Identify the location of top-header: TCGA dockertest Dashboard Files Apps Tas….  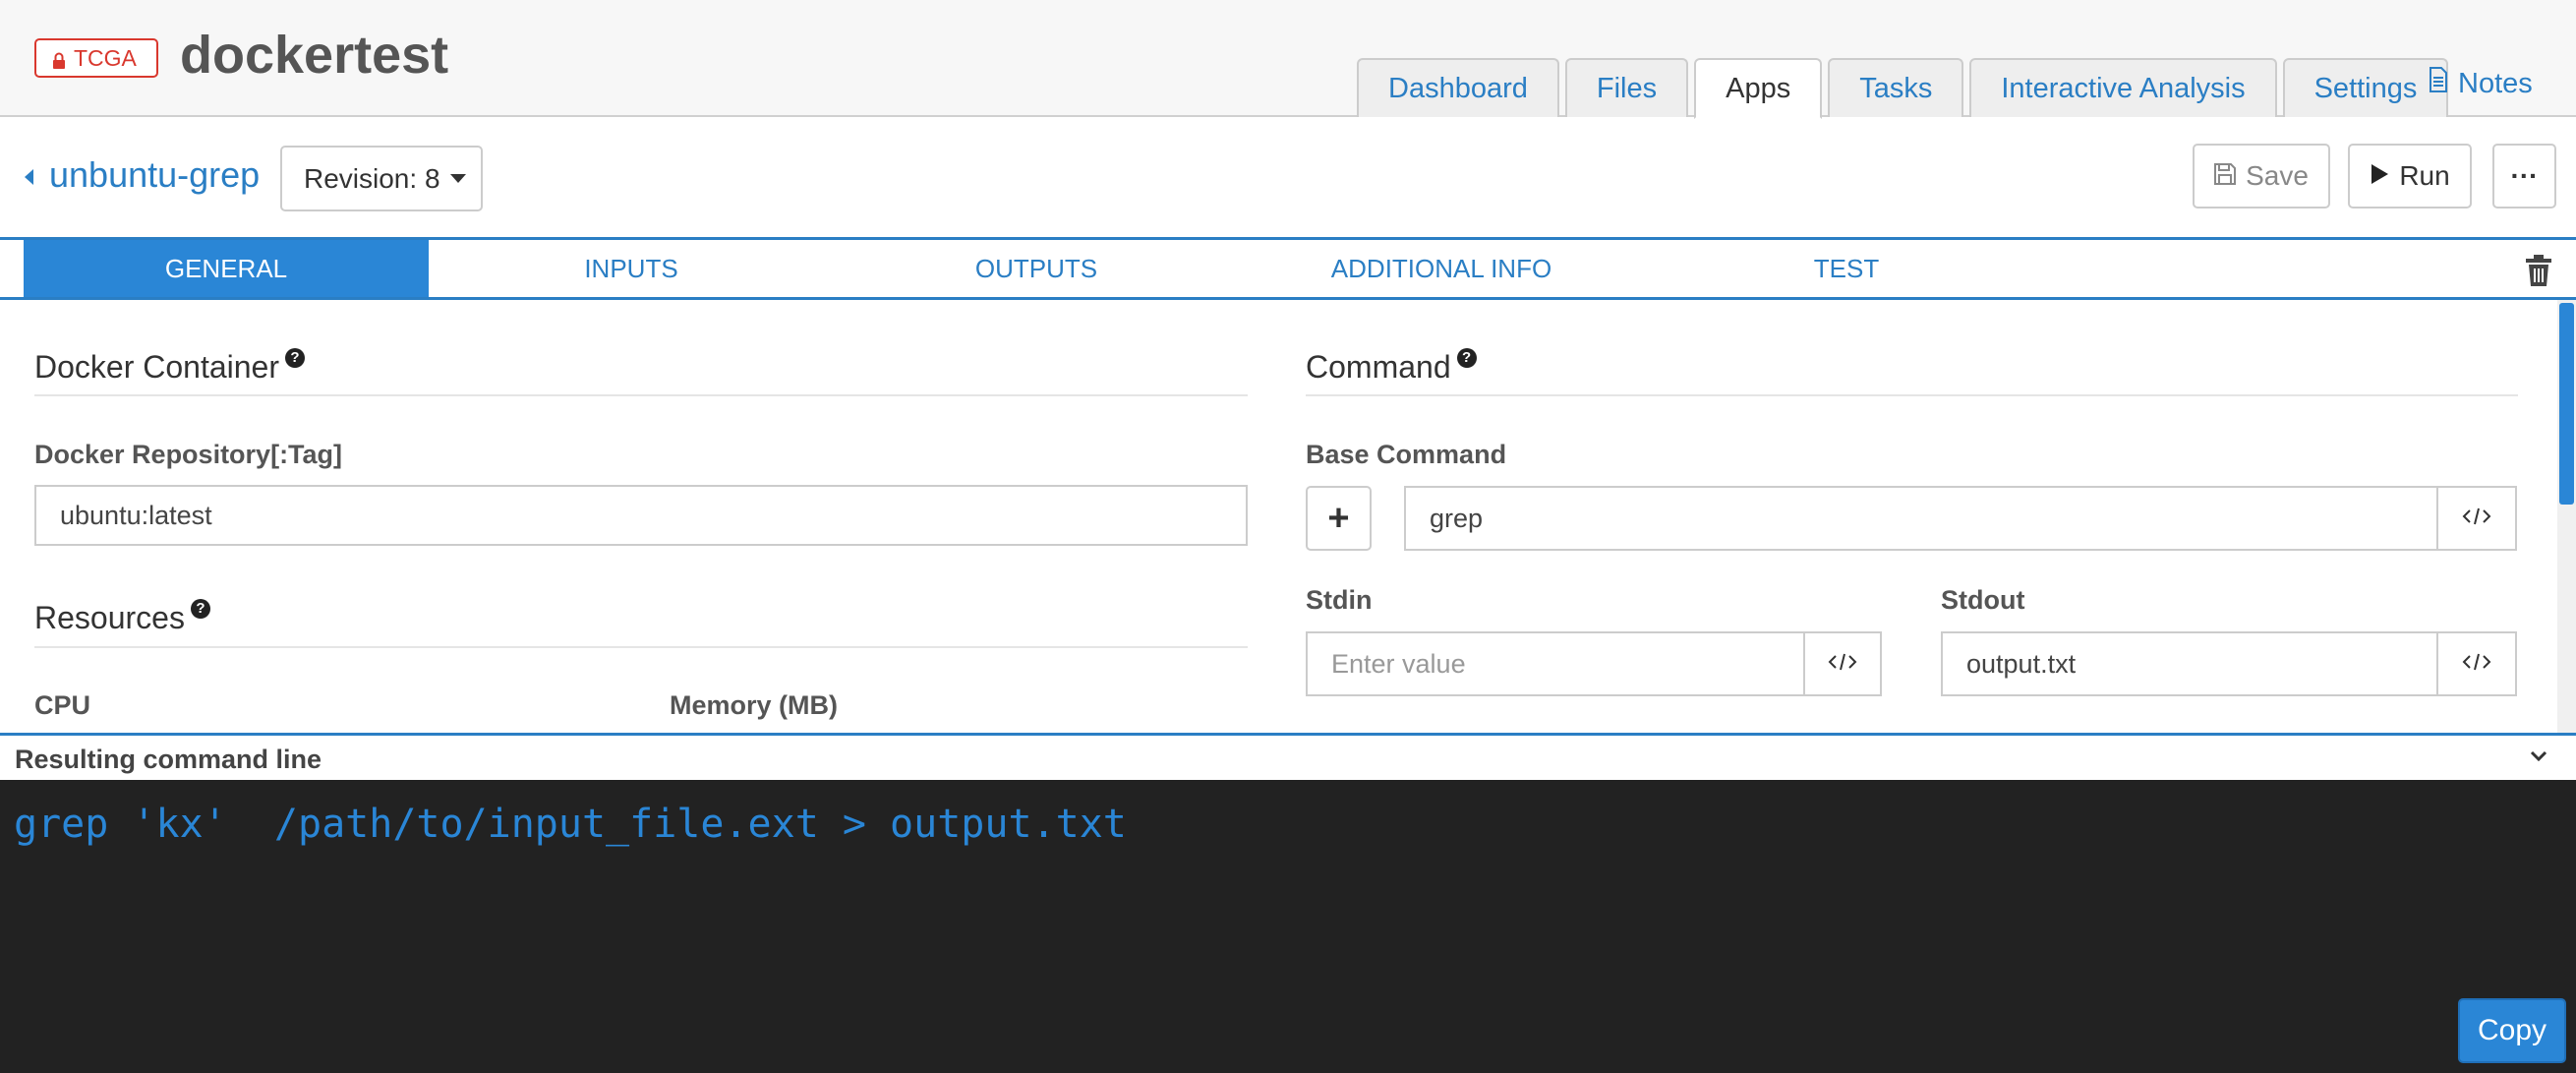
(1288, 59).